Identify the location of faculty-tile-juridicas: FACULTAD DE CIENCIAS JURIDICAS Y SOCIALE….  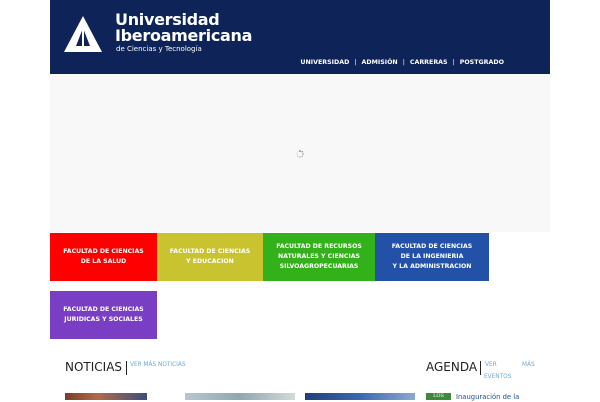
(103, 315).